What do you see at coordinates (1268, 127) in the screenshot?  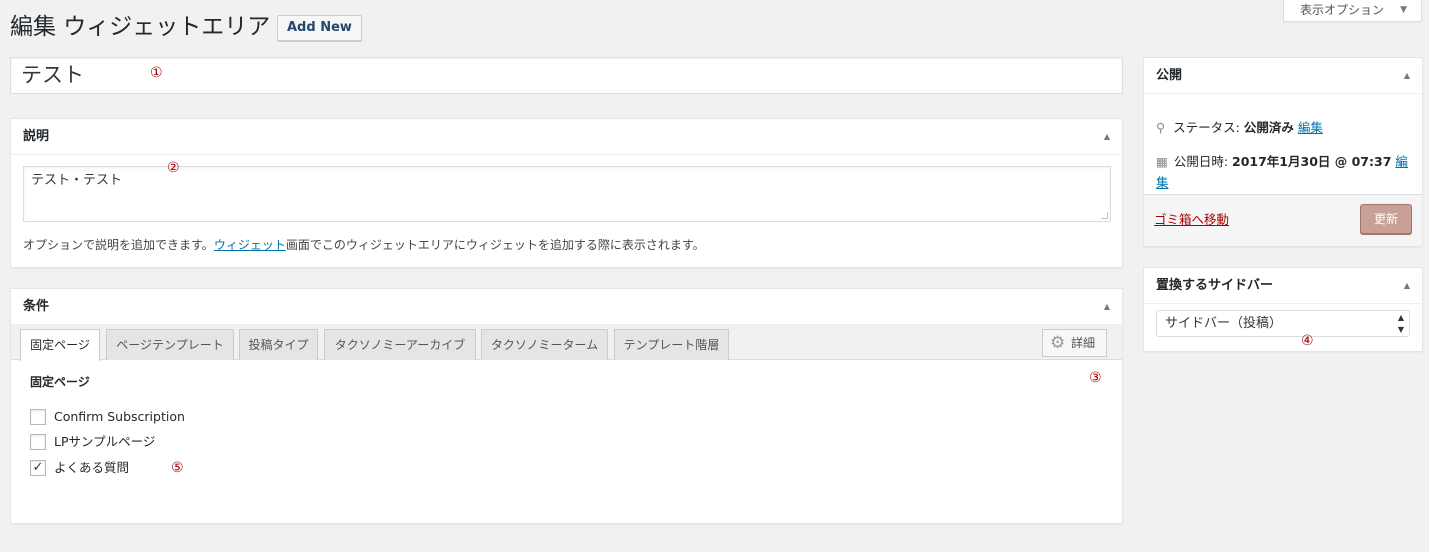 I see `status-value: 公開済み` at bounding box center [1268, 127].